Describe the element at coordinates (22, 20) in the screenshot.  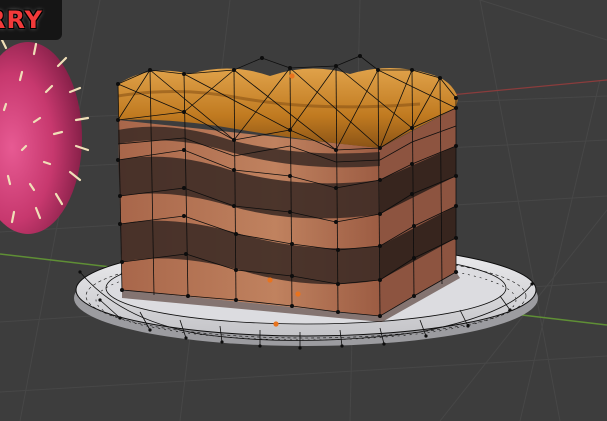
I see `label-text: RRY` at that location.